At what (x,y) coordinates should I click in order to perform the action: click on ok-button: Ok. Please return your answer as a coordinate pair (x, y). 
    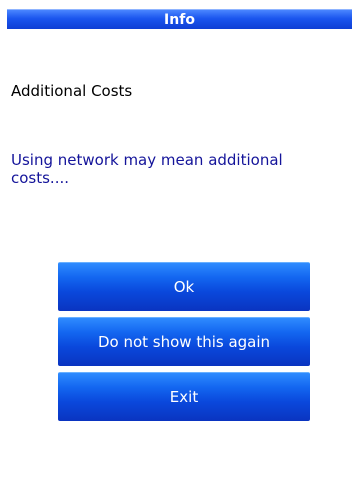
    Looking at the image, I should click on (184, 286).